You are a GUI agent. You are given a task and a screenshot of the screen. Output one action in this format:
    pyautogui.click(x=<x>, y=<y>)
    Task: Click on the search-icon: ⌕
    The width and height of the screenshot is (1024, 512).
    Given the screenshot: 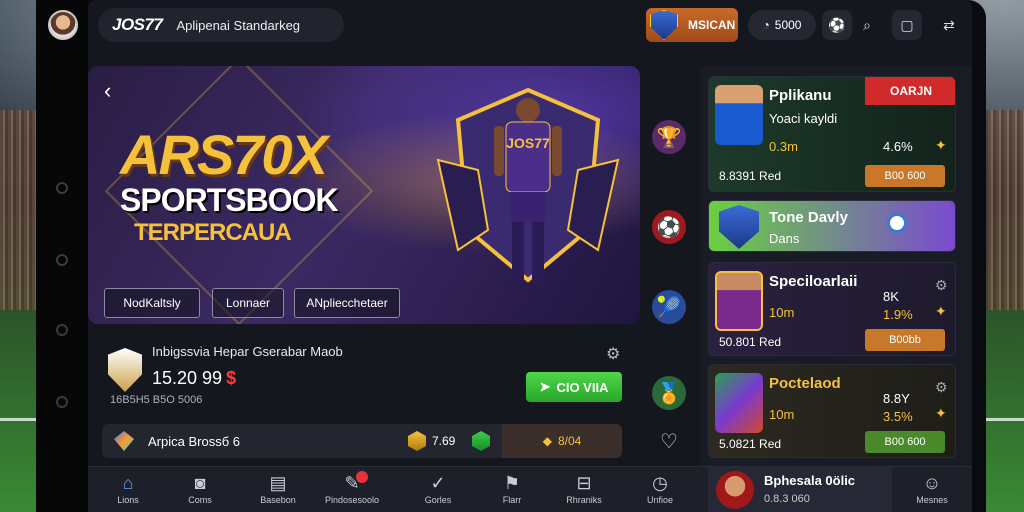 What is the action you would take?
    pyautogui.click(x=867, y=25)
    